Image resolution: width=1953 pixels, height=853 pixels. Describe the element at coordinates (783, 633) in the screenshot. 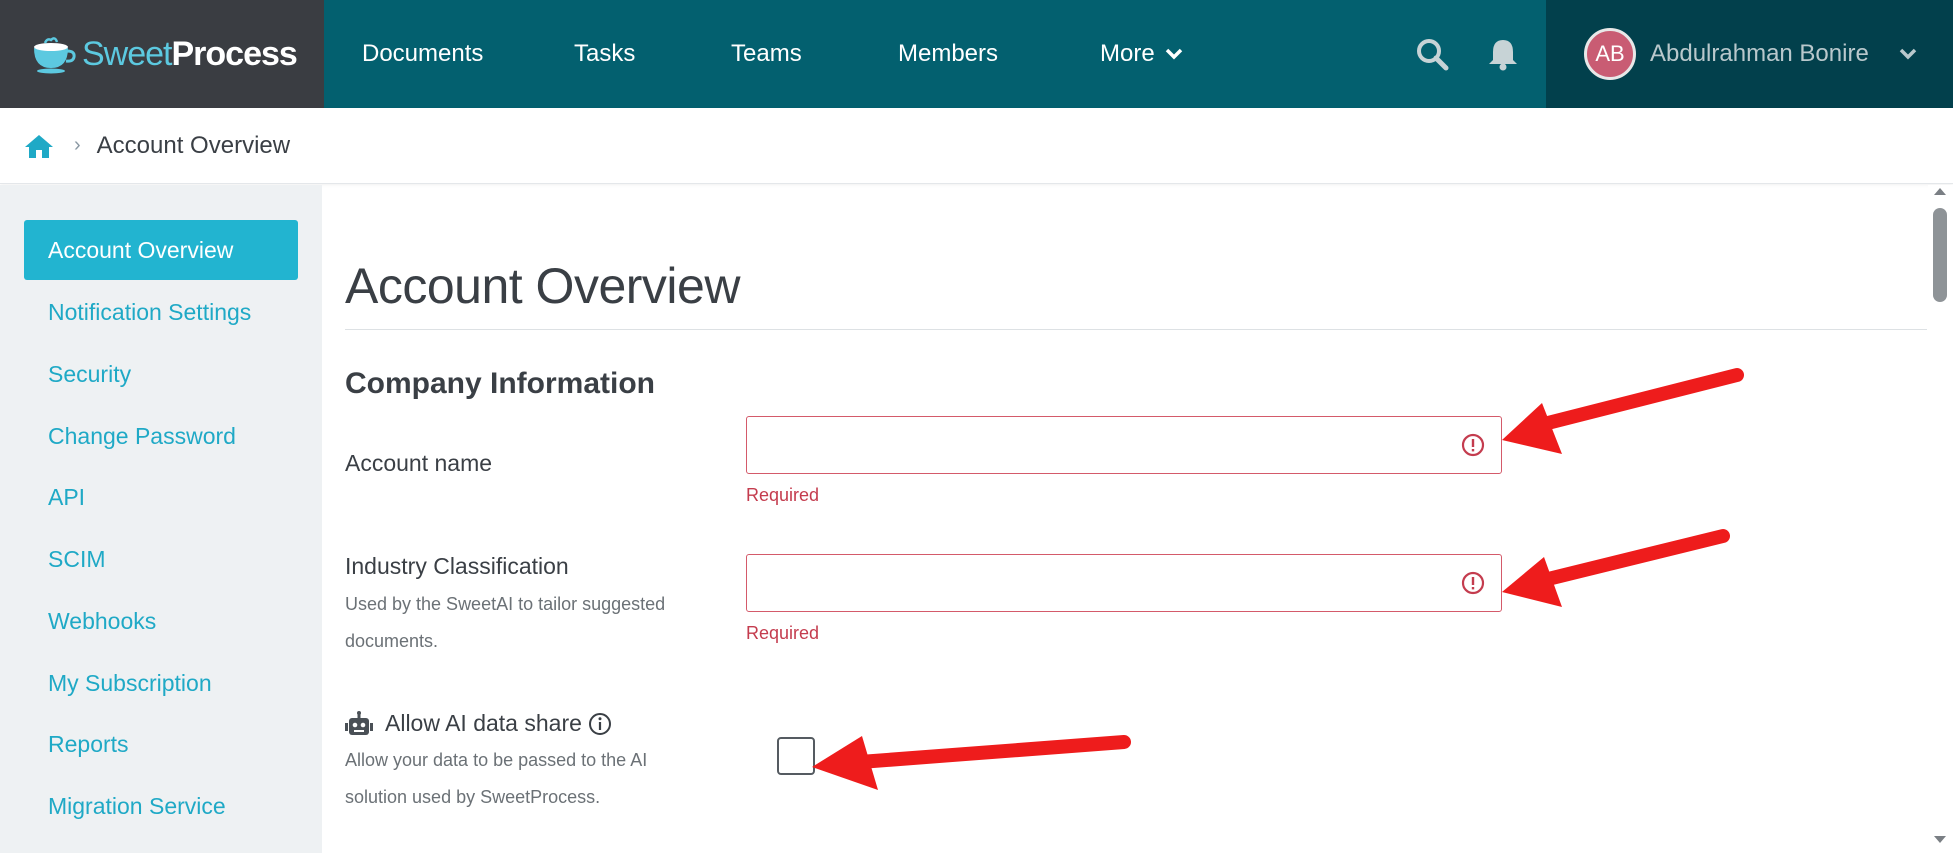

I see `industry-error: Required` at that location.